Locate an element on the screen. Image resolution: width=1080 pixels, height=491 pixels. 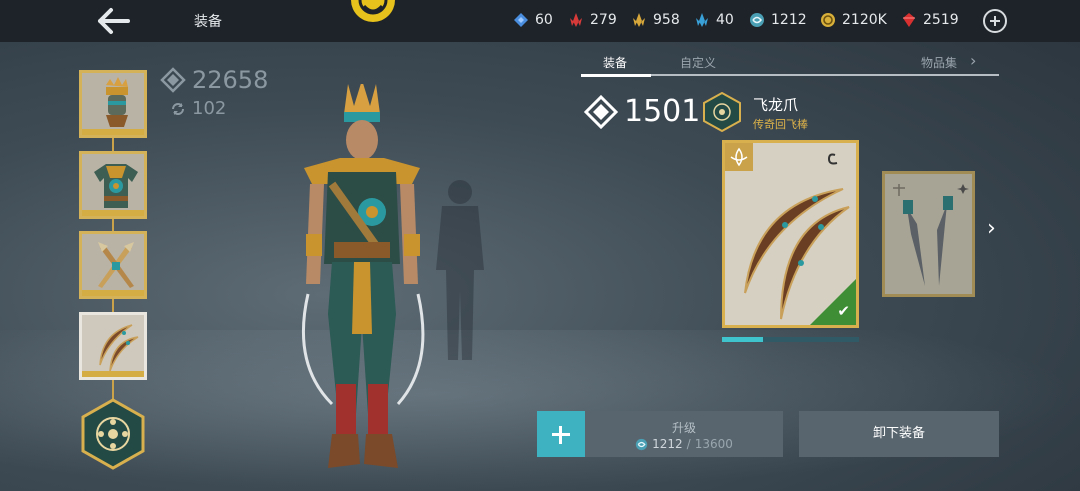
slot-armor is located at coordinates (113, 185).